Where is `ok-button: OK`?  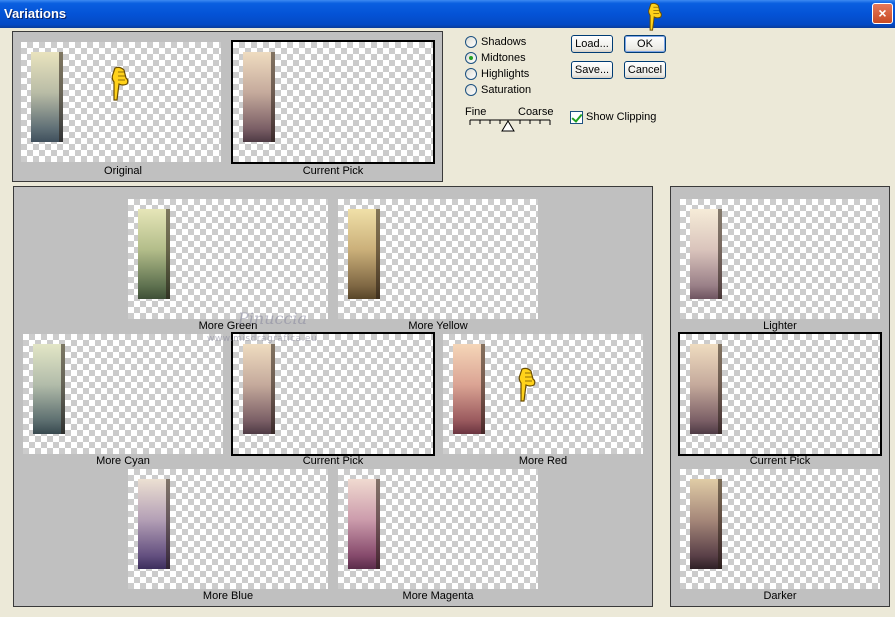
ok-button: OK is located at coordinates (645, 44).